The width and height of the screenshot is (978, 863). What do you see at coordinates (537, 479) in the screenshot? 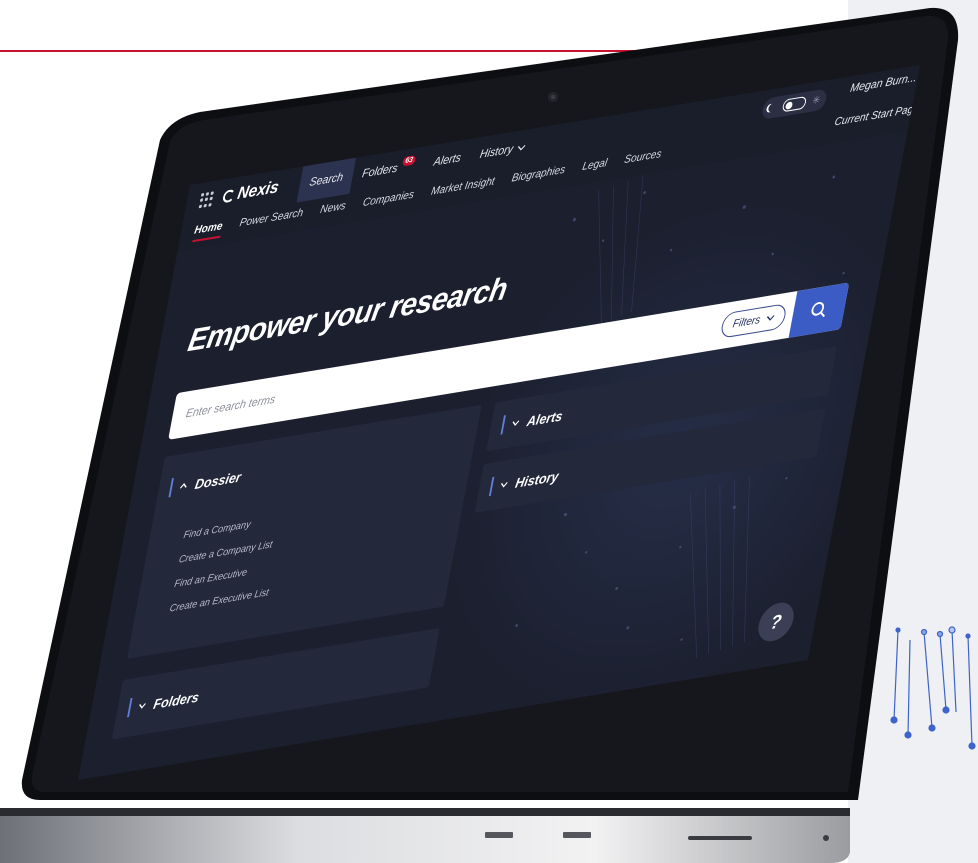
I see `history-title: History` at bounding box center [537, 479].